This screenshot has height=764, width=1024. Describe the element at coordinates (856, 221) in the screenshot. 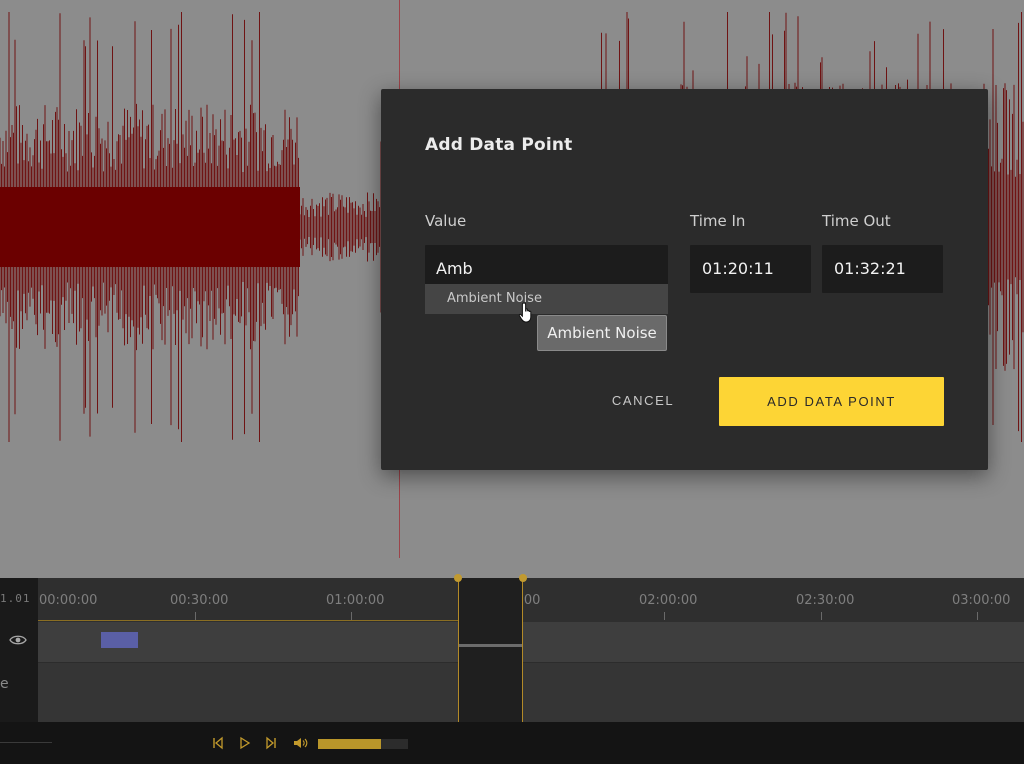

I see `time-out-label: Time Out` at that location.